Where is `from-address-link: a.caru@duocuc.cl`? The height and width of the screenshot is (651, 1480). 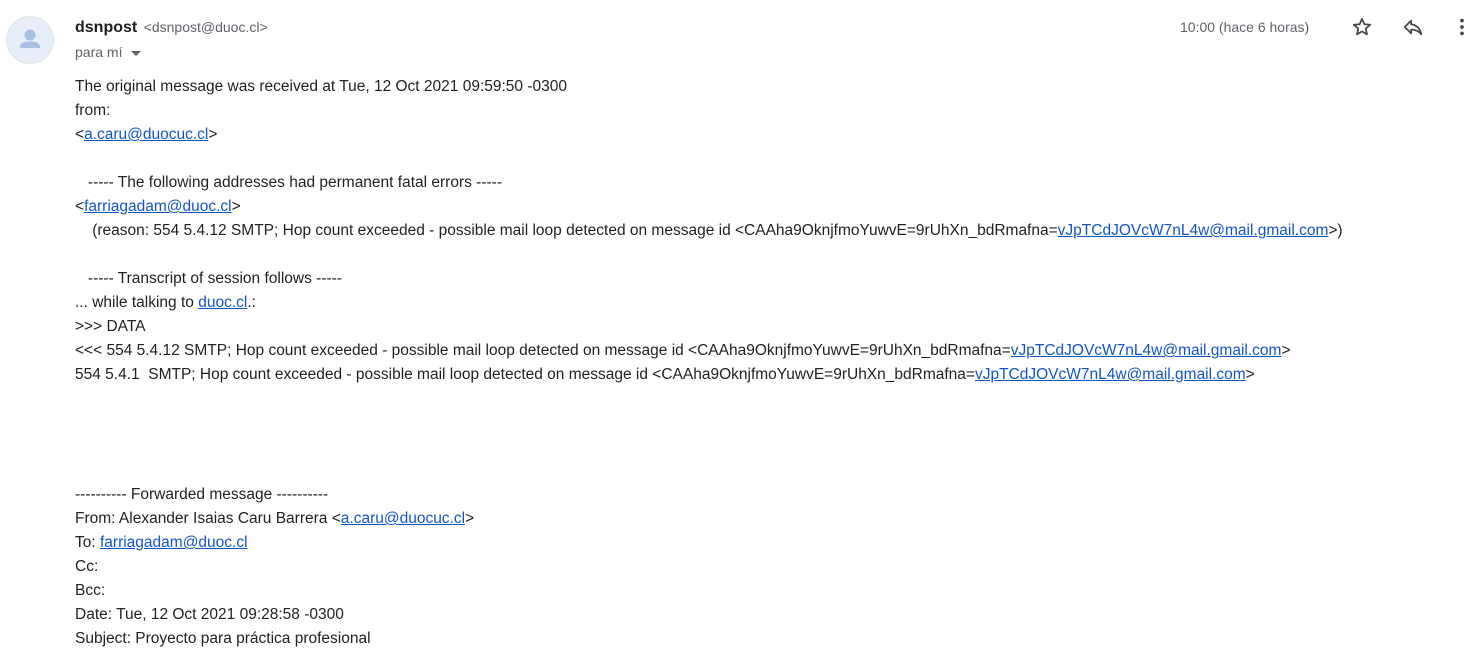 from-address-link: a.caru@duocuc.cl is located at coordinates (146, 134).